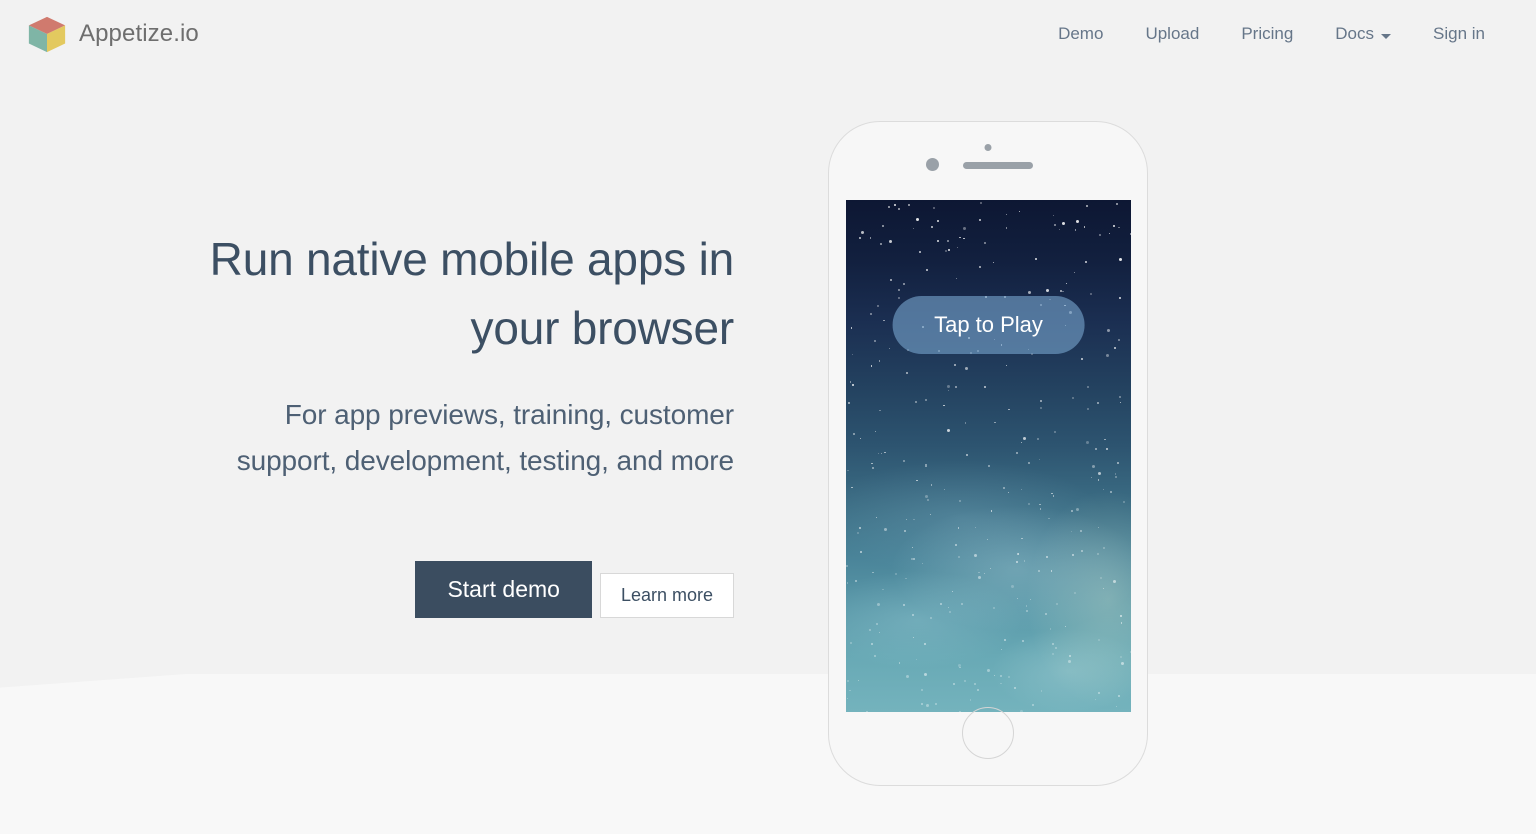  Describe the element at coordinates (503, 589) in the screenshot. I see `start-demo-button: Start demo` at that location.